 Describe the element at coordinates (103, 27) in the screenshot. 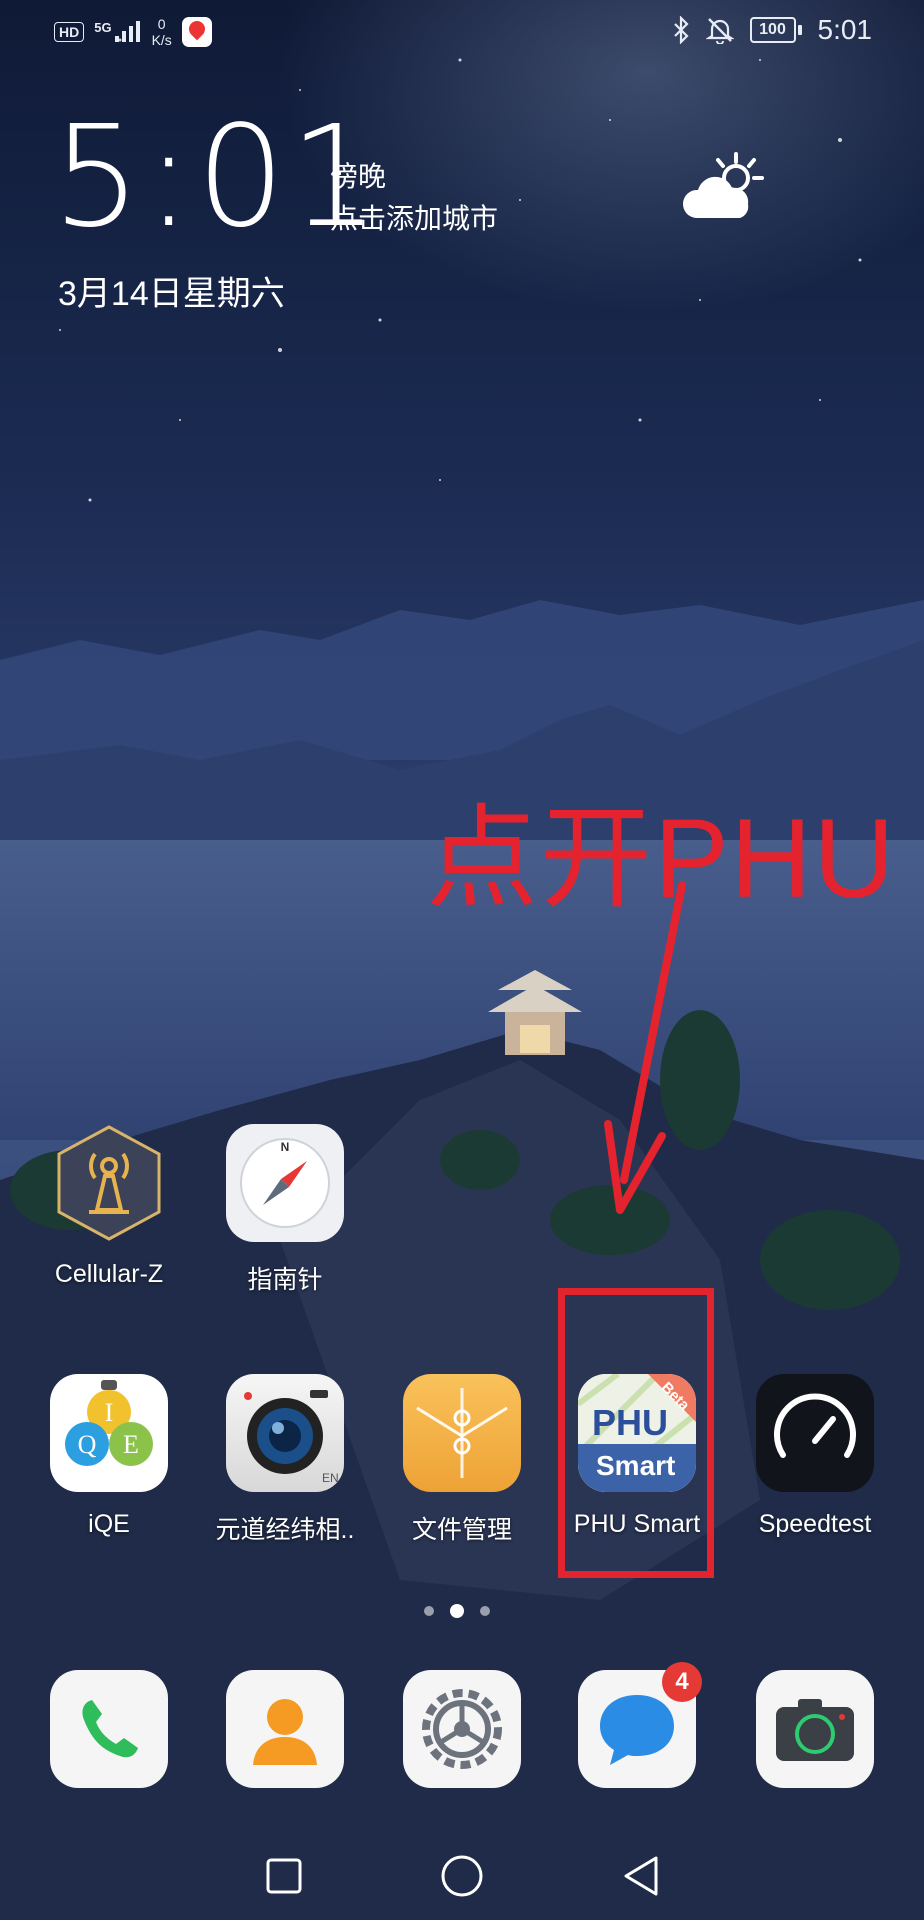

I see `network-type: 5G` at that location.